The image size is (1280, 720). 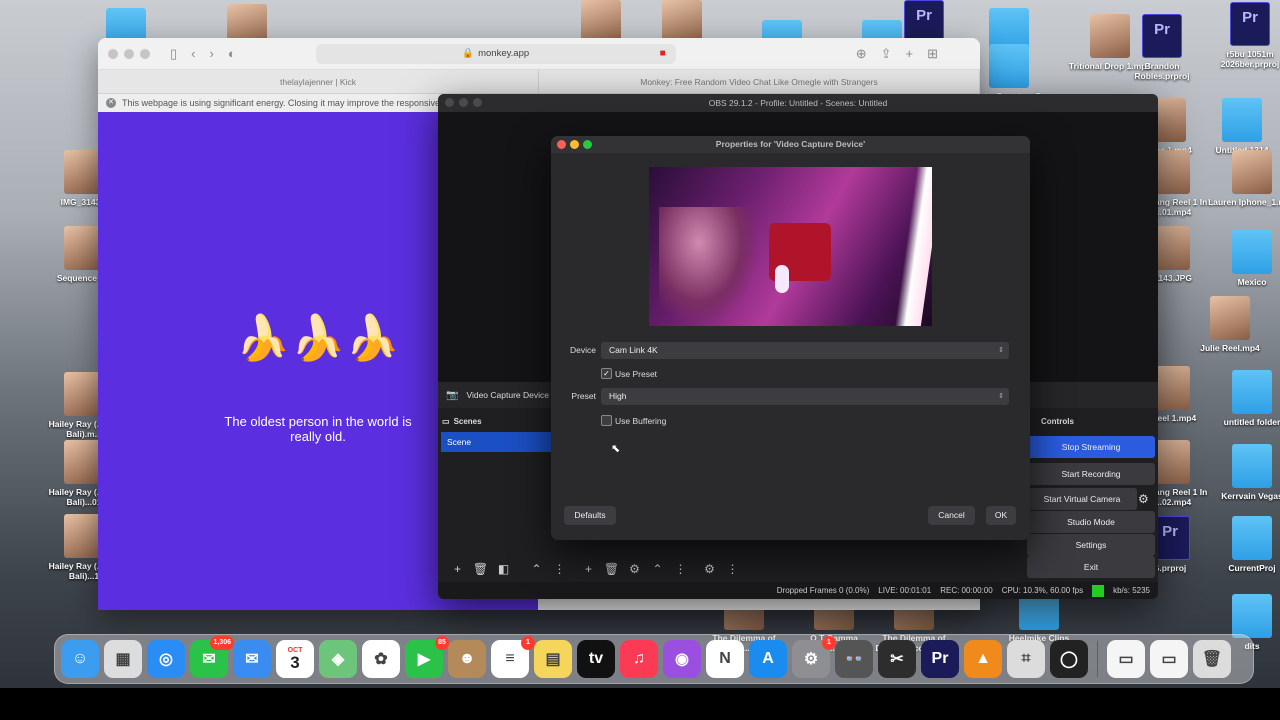 What do you see at coordinates (1244, 398) in the screenshot?
I see `desktop-icon: untitled folder` at bounding box center [1244, 398].